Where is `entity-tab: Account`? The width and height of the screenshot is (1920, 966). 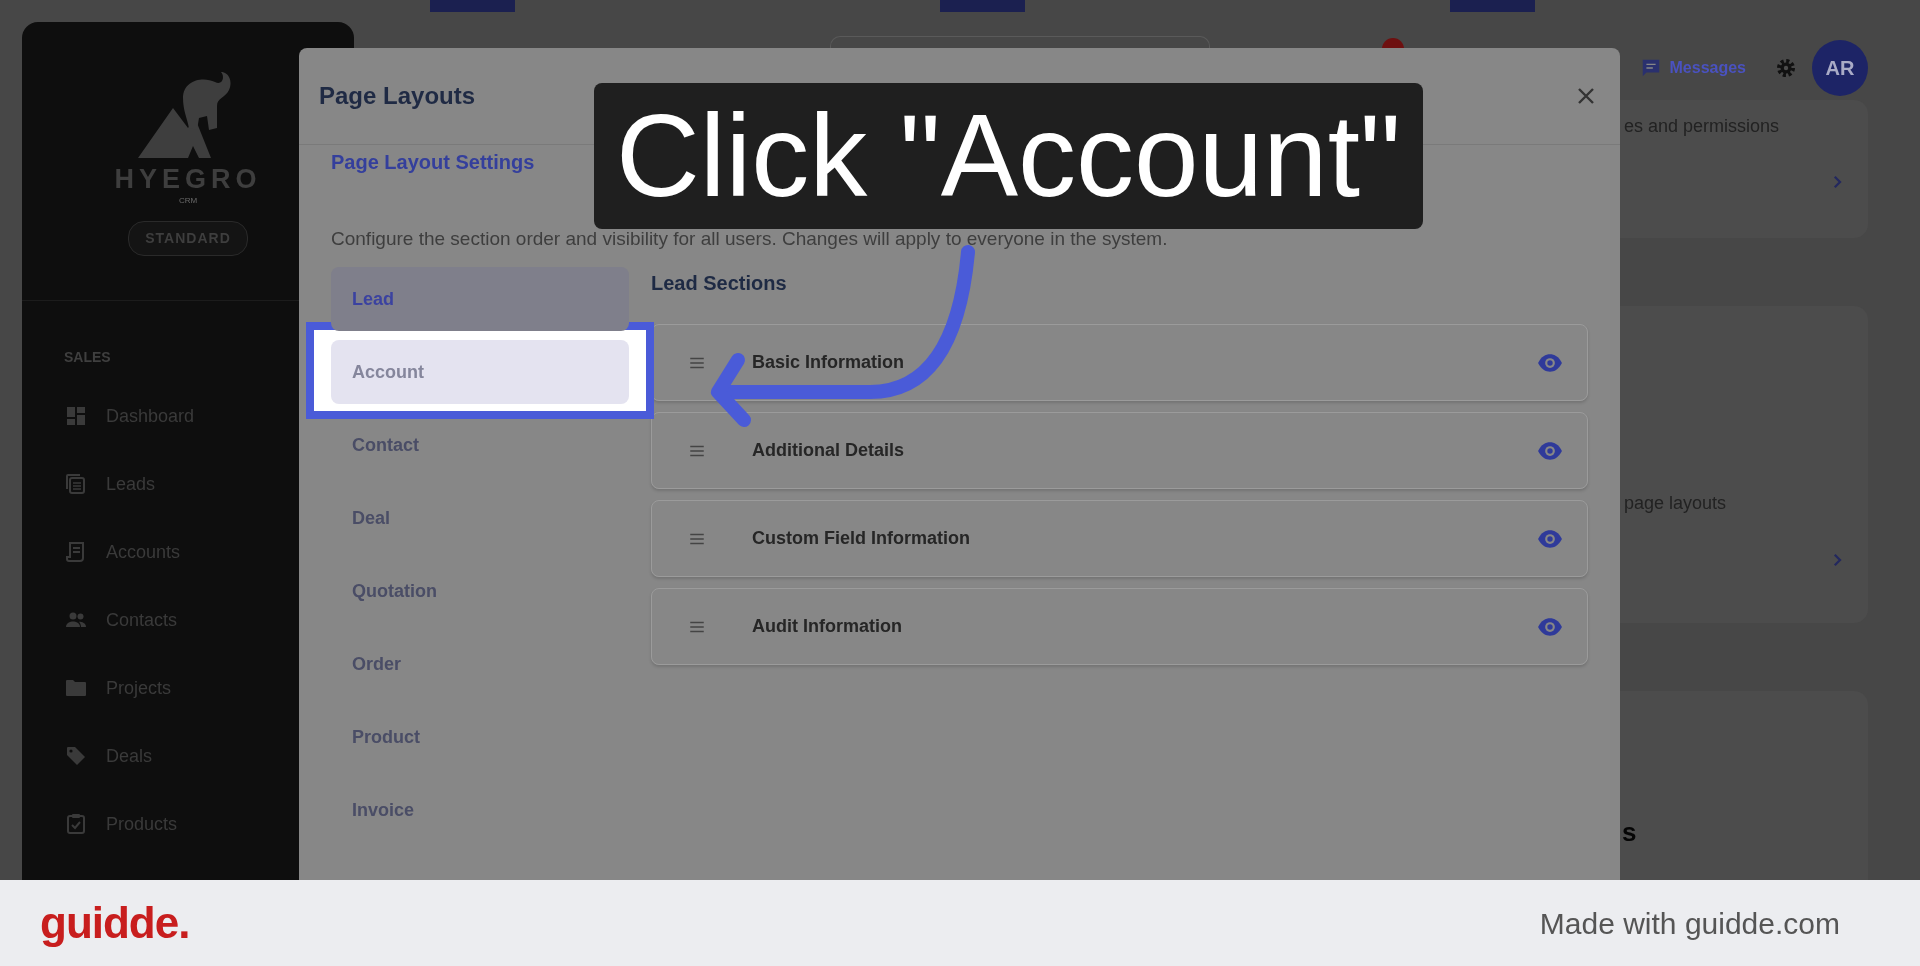
entity-tab: Account is located at coordinates (480, 372).